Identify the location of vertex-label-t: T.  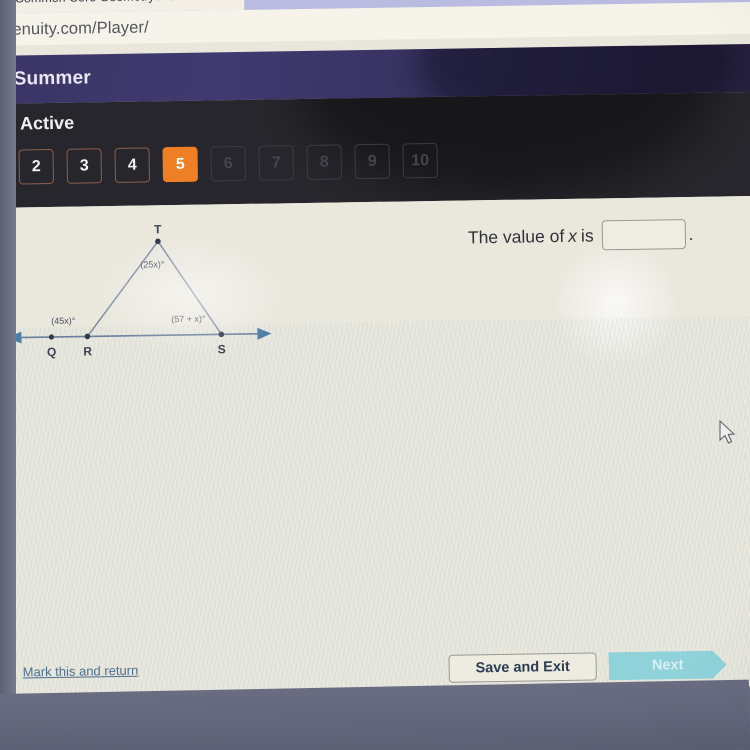
(158, 229).